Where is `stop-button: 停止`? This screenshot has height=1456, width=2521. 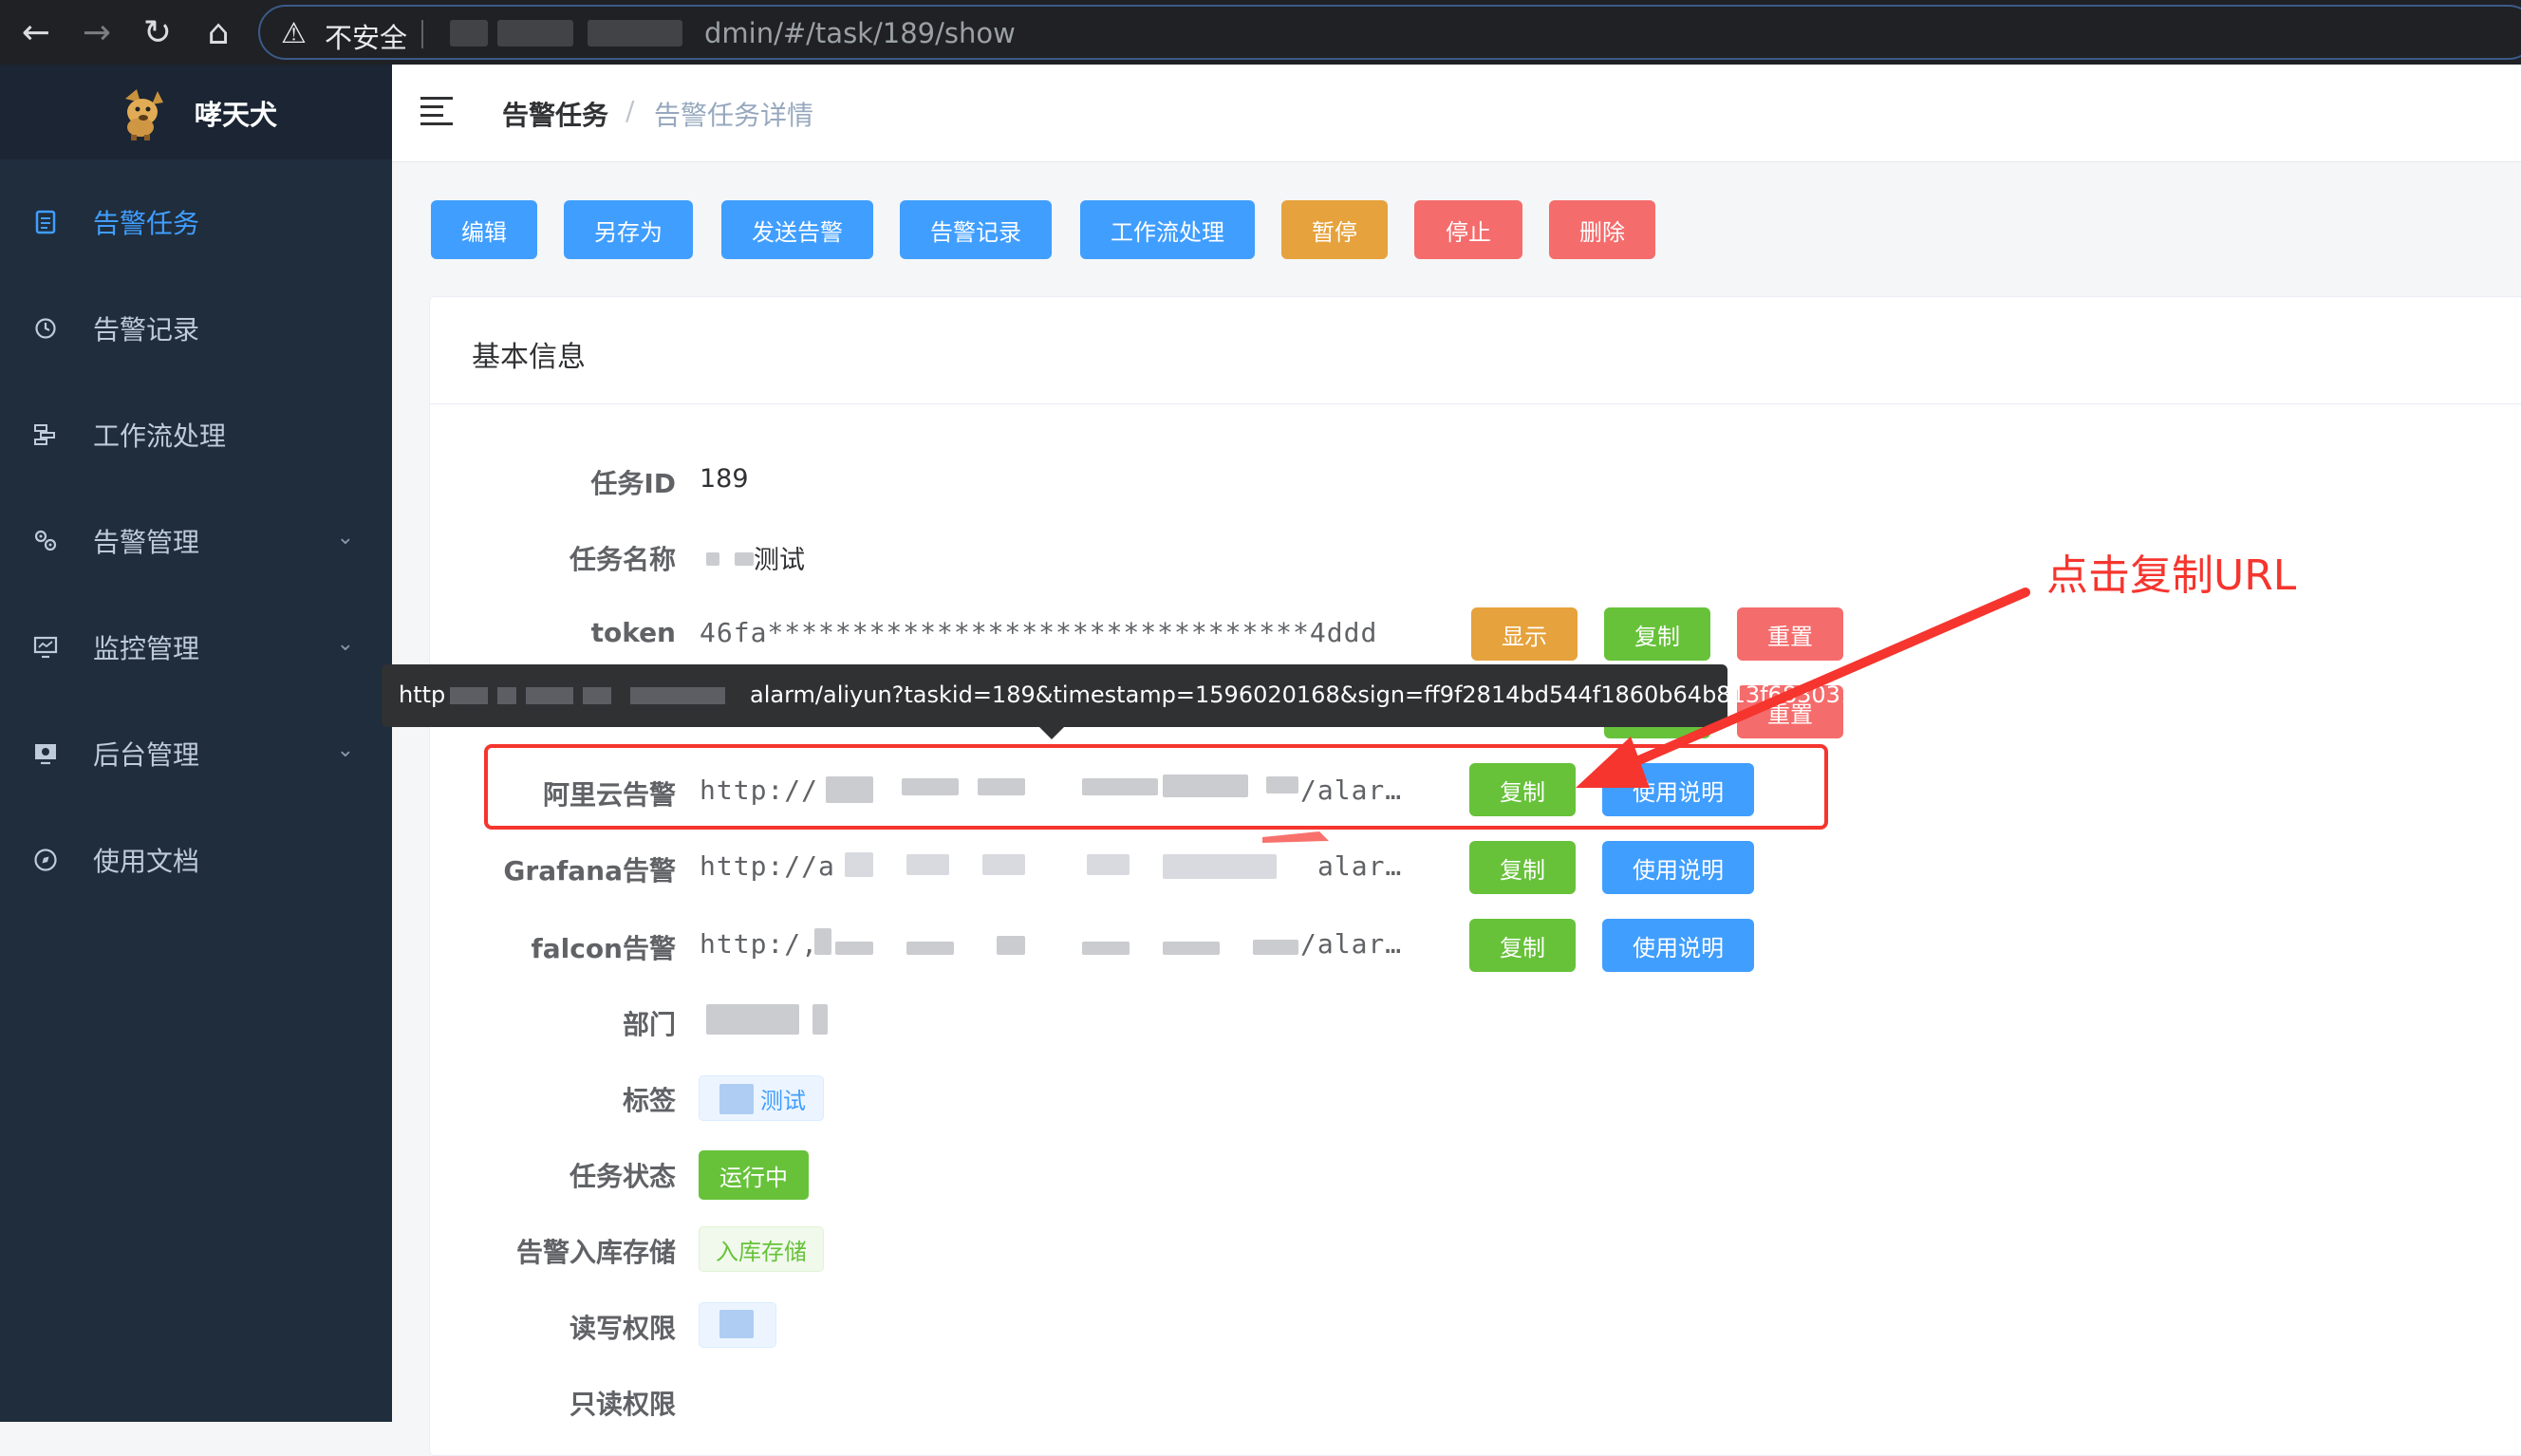
stop-button: 停止 is located at coordinates (1468, 229).